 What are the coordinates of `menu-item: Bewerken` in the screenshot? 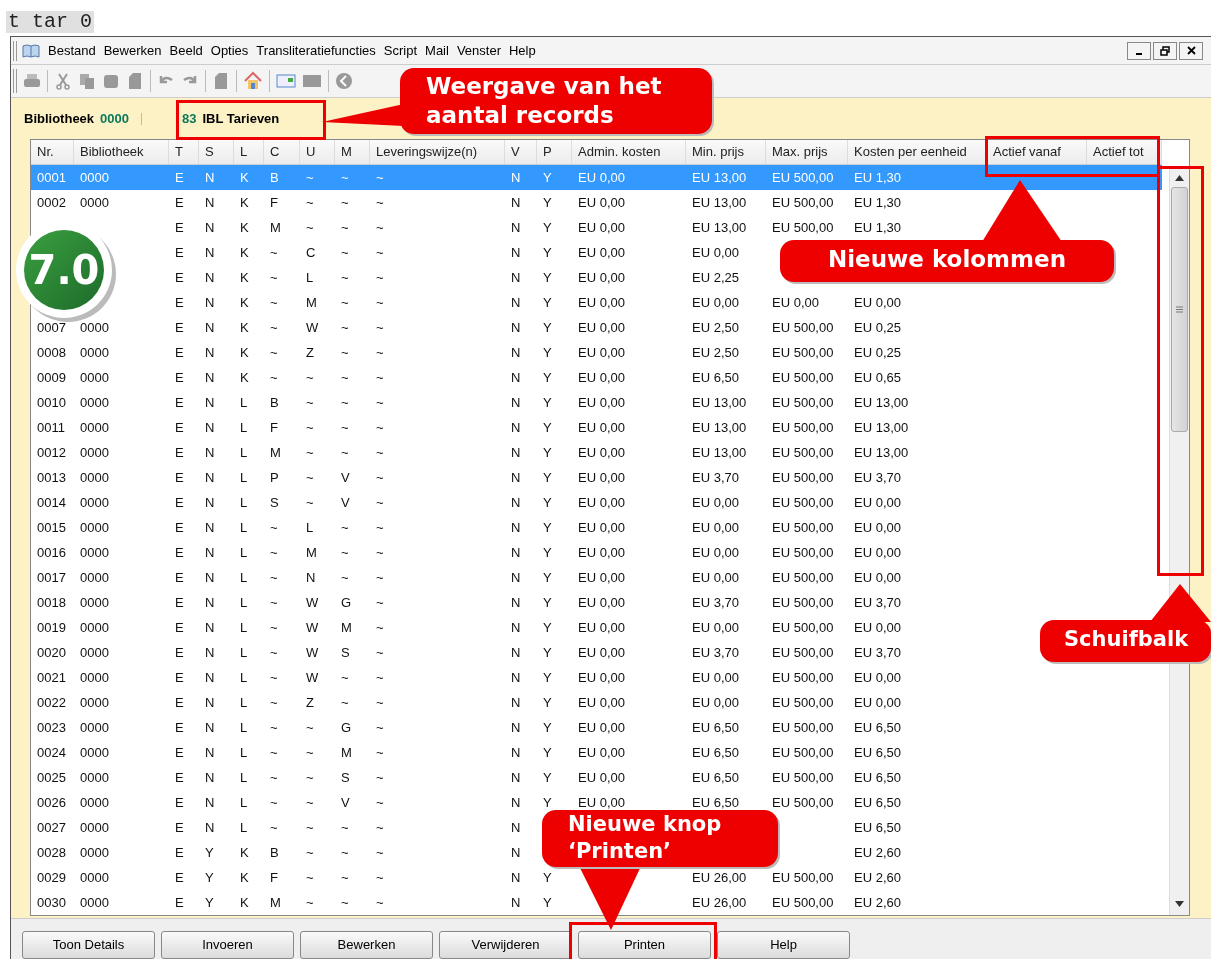 It's located at (132, 50).